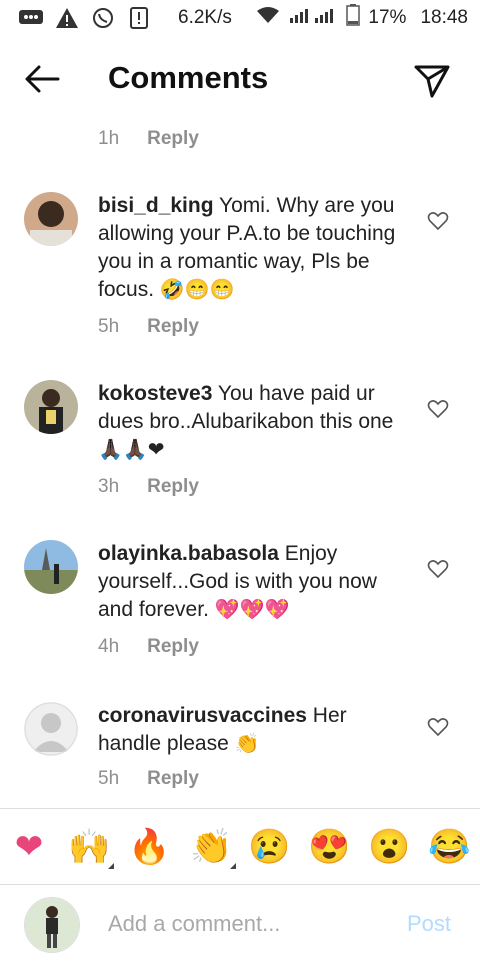  I want to click on warning-icon, so click(67, 18).